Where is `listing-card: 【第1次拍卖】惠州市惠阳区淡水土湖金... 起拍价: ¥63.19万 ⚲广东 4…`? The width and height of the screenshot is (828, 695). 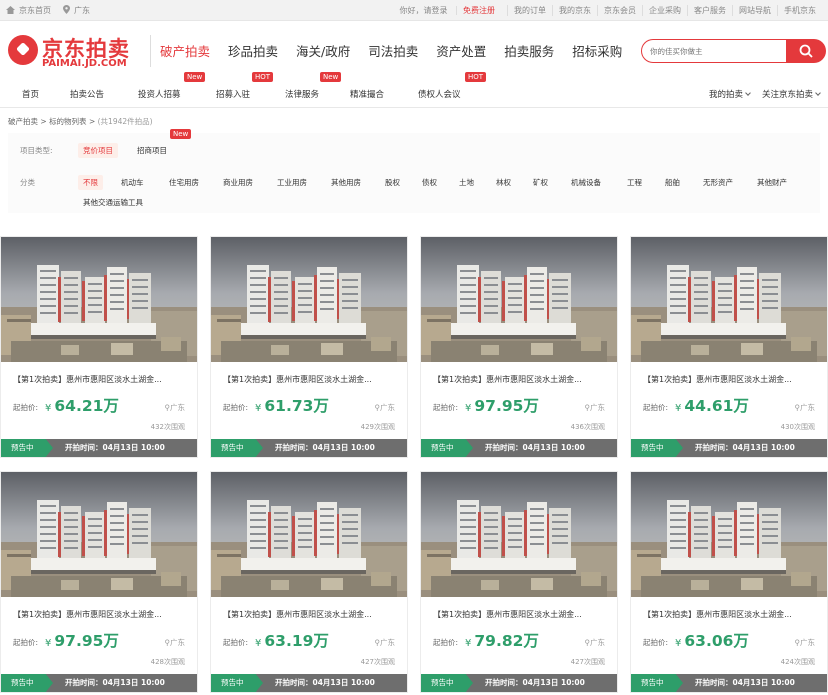
listing-card: 【第1次拍卖】惠州市惠阳区淡水土湖金... 起拍价: ¥63.19万 ⚲广东 4… is located at coordinates (309, 582).